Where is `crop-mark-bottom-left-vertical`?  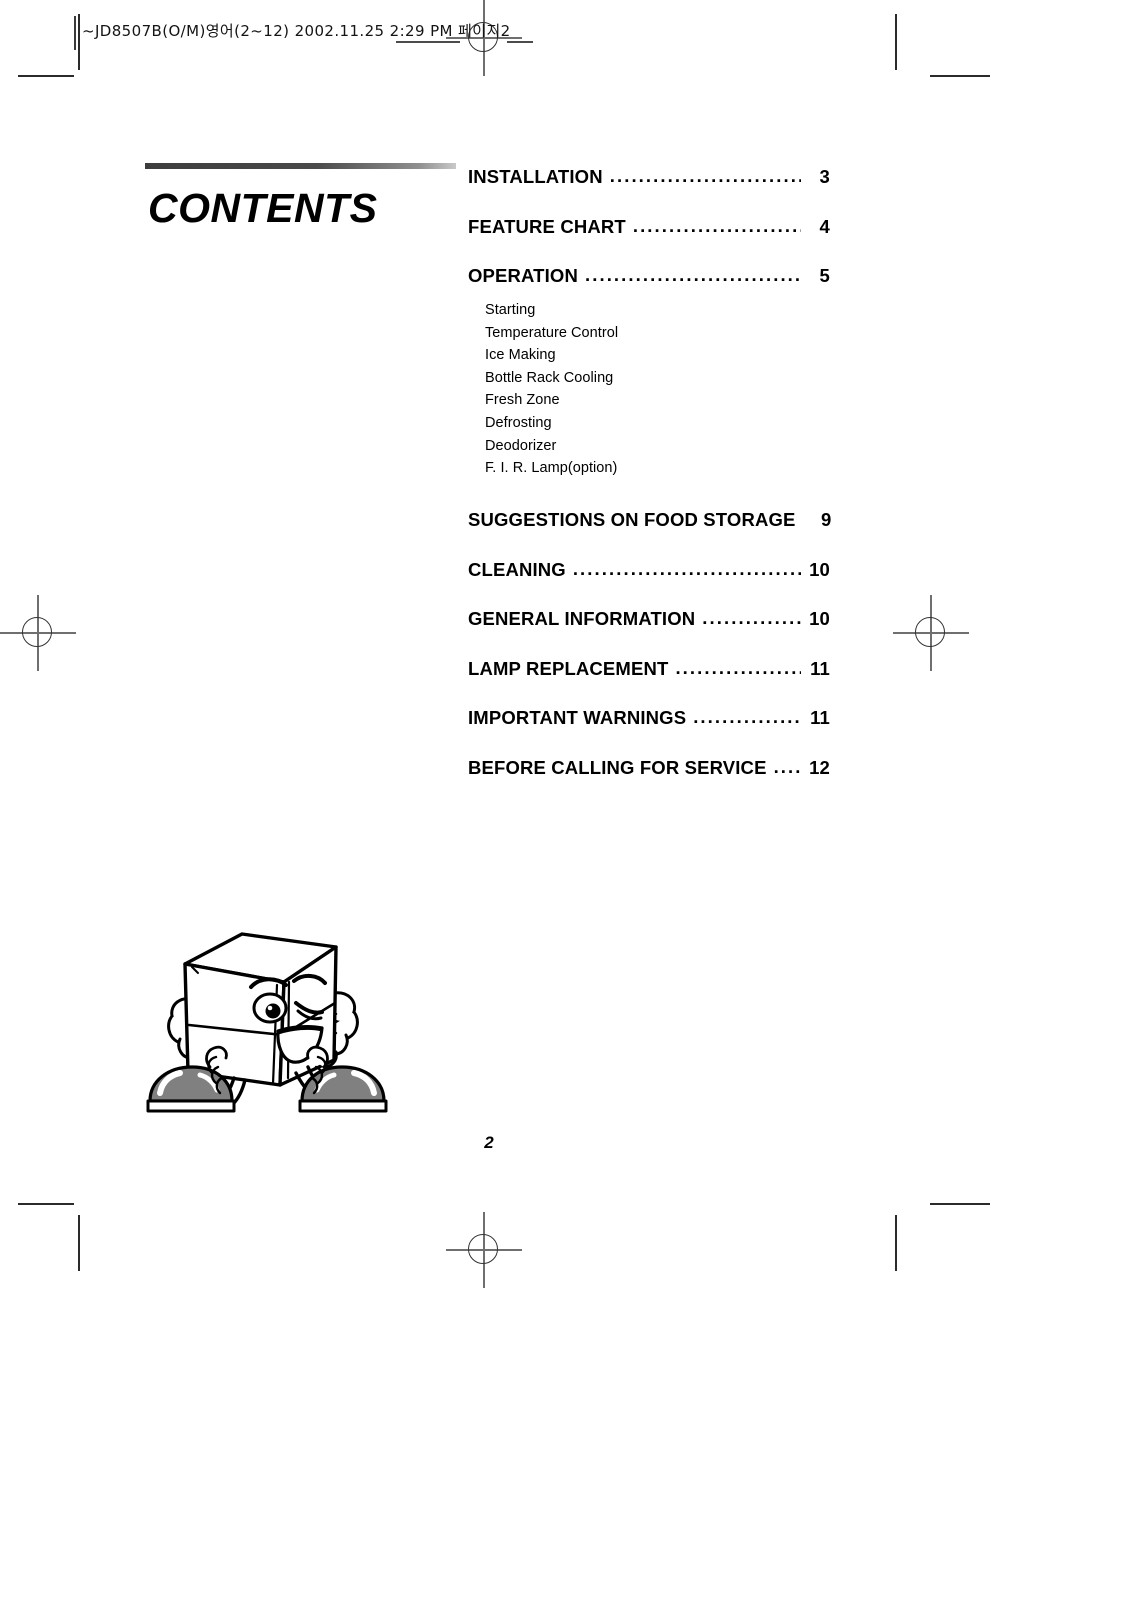
crop-mark-bottom-left-vertical is located at coordinates (79, 1243).